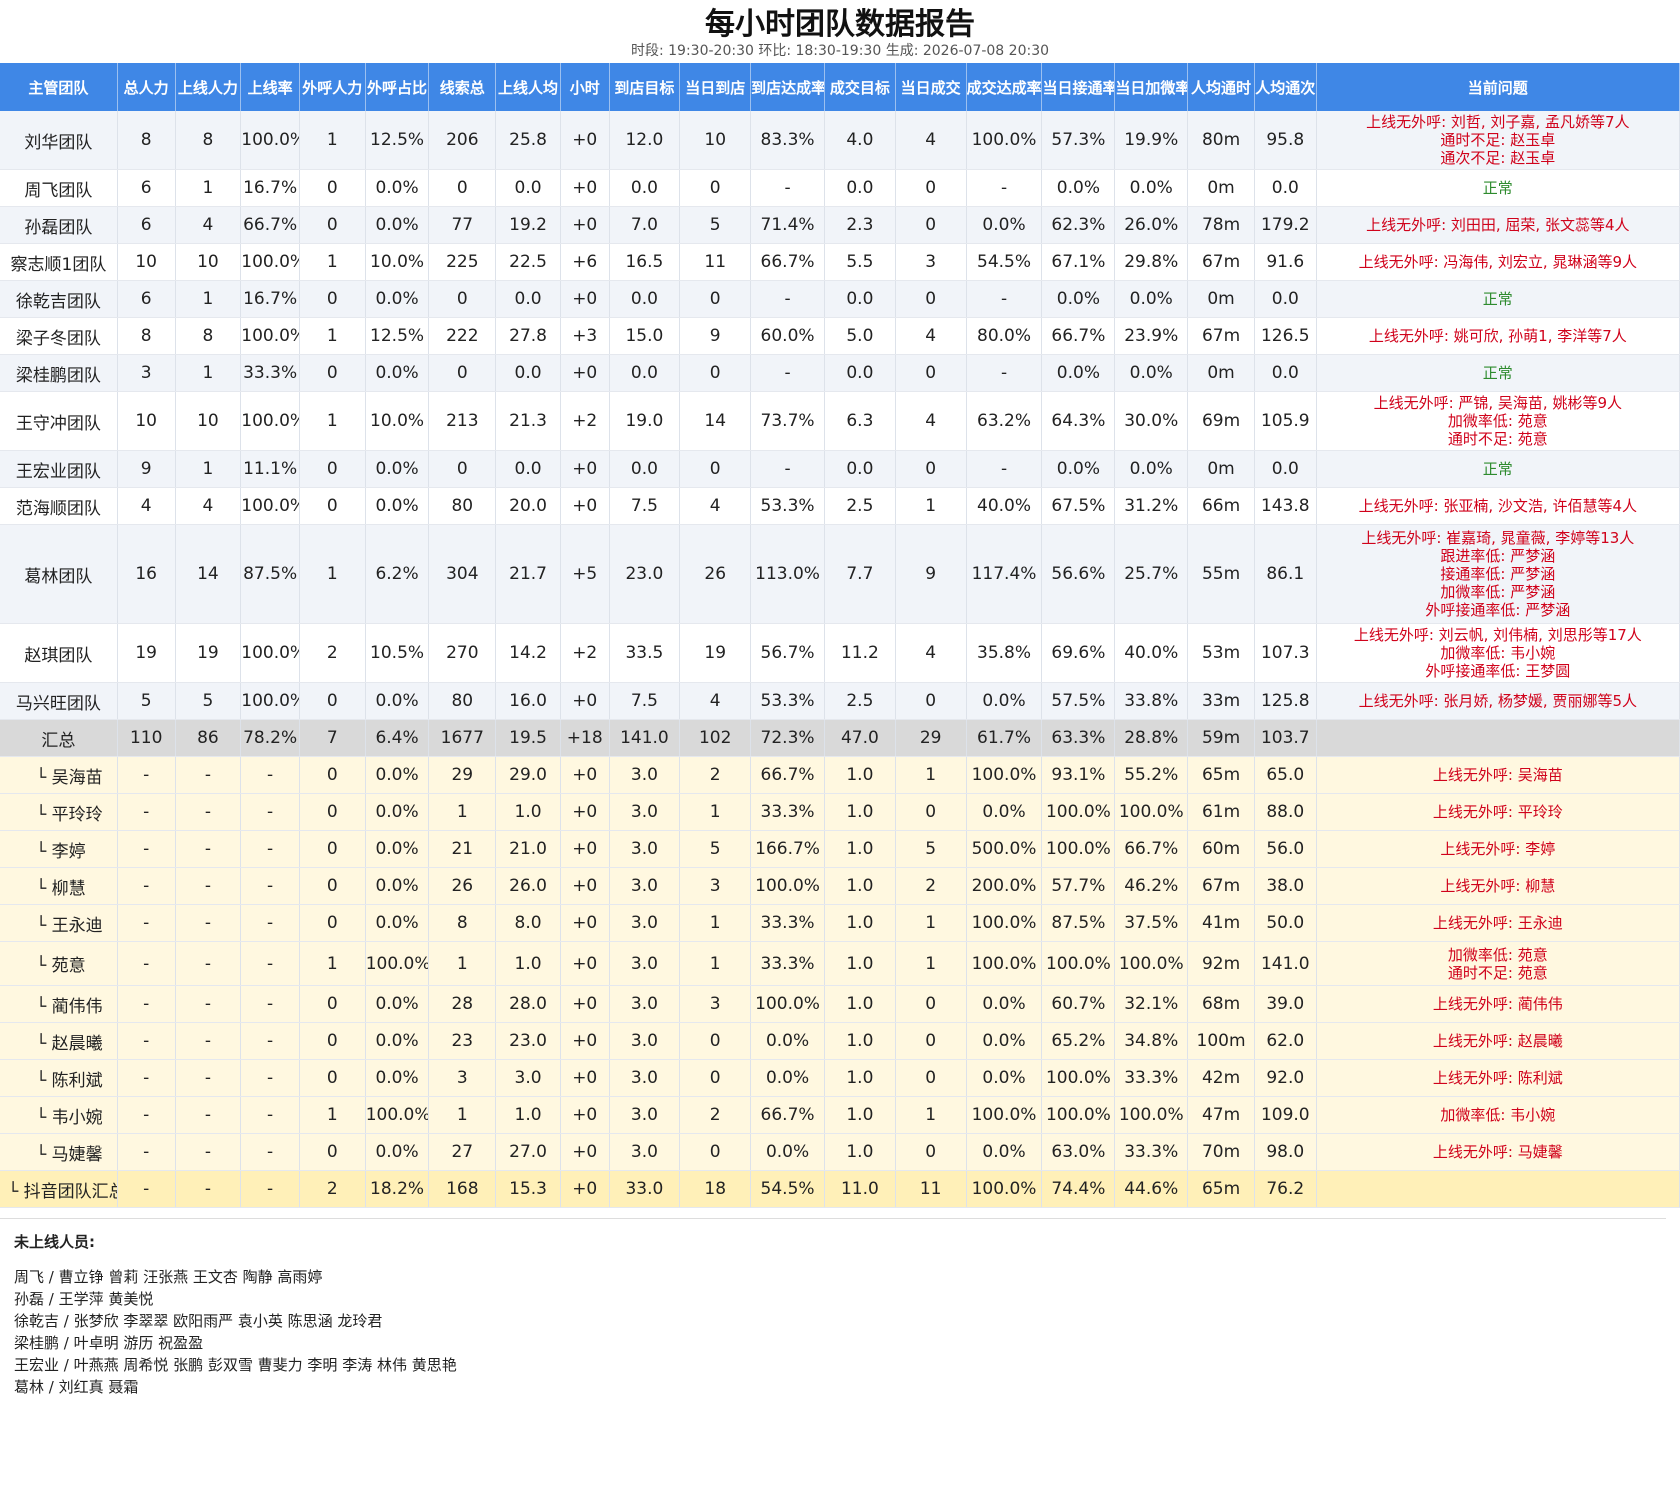  What do you see at coordinates (1004, 738) in the screenshot?
I see `table-cell: 61.7%` at bounding box center [1004, 738].